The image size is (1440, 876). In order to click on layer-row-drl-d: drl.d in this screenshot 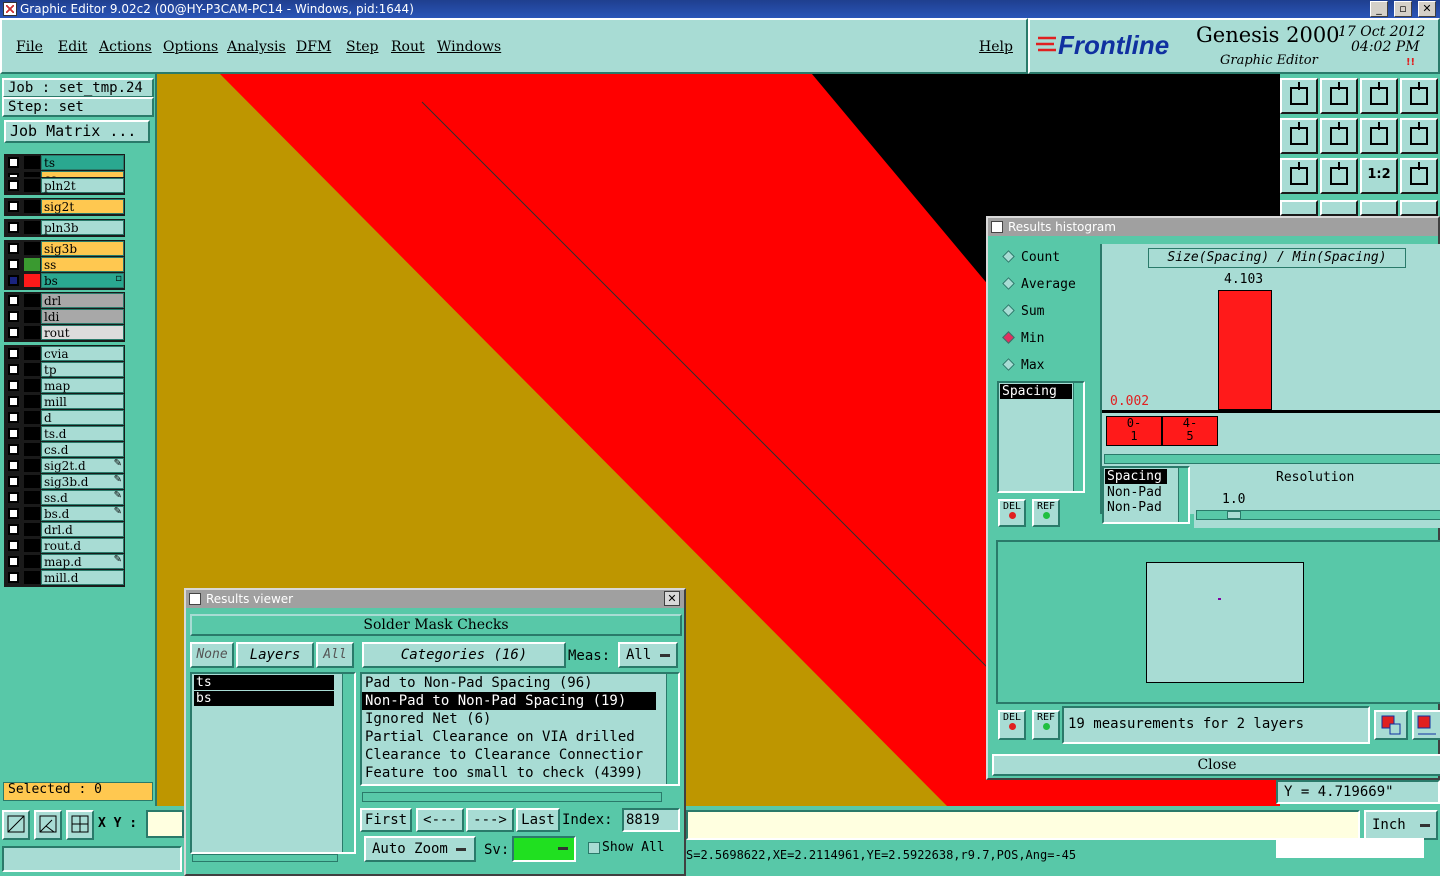, I will do `click(65, 529)`.